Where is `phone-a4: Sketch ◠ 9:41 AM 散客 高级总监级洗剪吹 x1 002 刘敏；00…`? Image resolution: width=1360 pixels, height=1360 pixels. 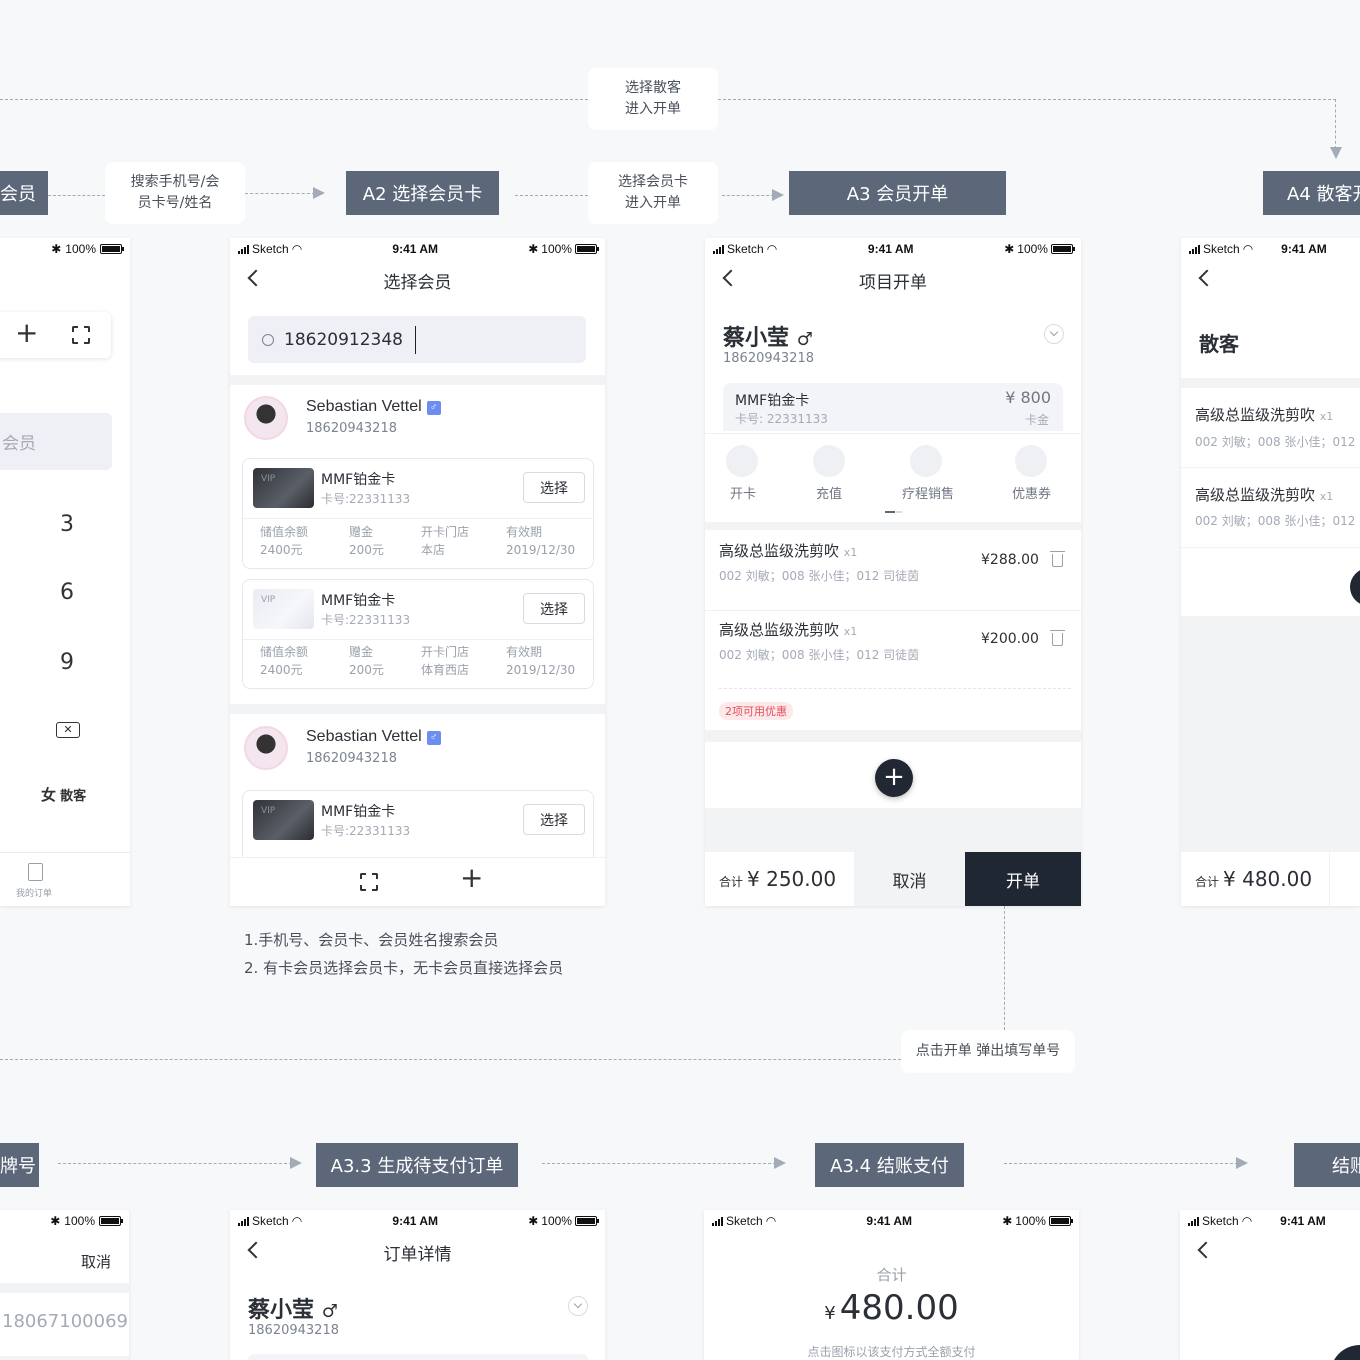
phone-a4: Sketch ◠ 9:41 AM 散客 高级总监级洗剪吹 x1 002 刘敏；00… is located at coordinates (1270, 572).